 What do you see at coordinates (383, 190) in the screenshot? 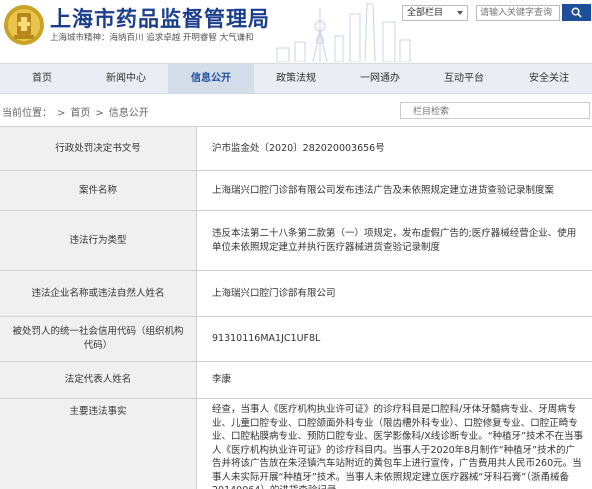
I see `row-value: 上海瑞兴口腔门诊部有限公司发布违法广告及未依照规定建立进货查验记录制度案` at bounding box center [383, 190].